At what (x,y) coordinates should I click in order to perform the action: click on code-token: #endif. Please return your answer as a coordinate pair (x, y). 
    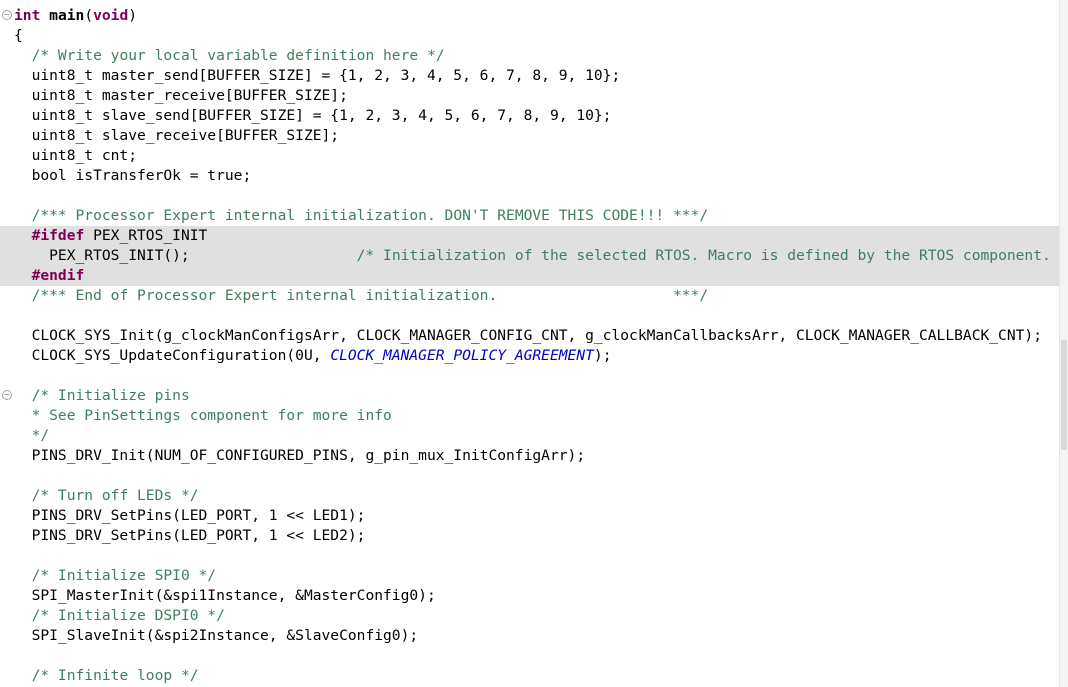
    Looking at the image, I should click on (58, 275).